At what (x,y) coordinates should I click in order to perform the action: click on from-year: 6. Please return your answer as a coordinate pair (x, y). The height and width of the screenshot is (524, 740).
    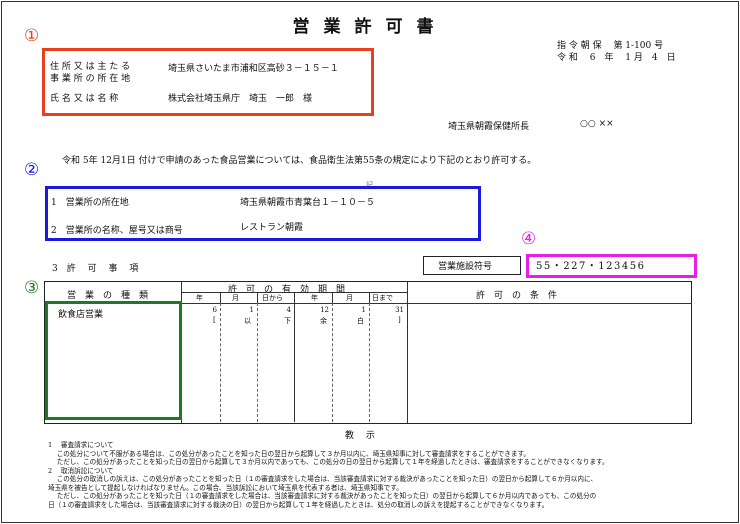
    Looking at the image, I should click on (214, 310).